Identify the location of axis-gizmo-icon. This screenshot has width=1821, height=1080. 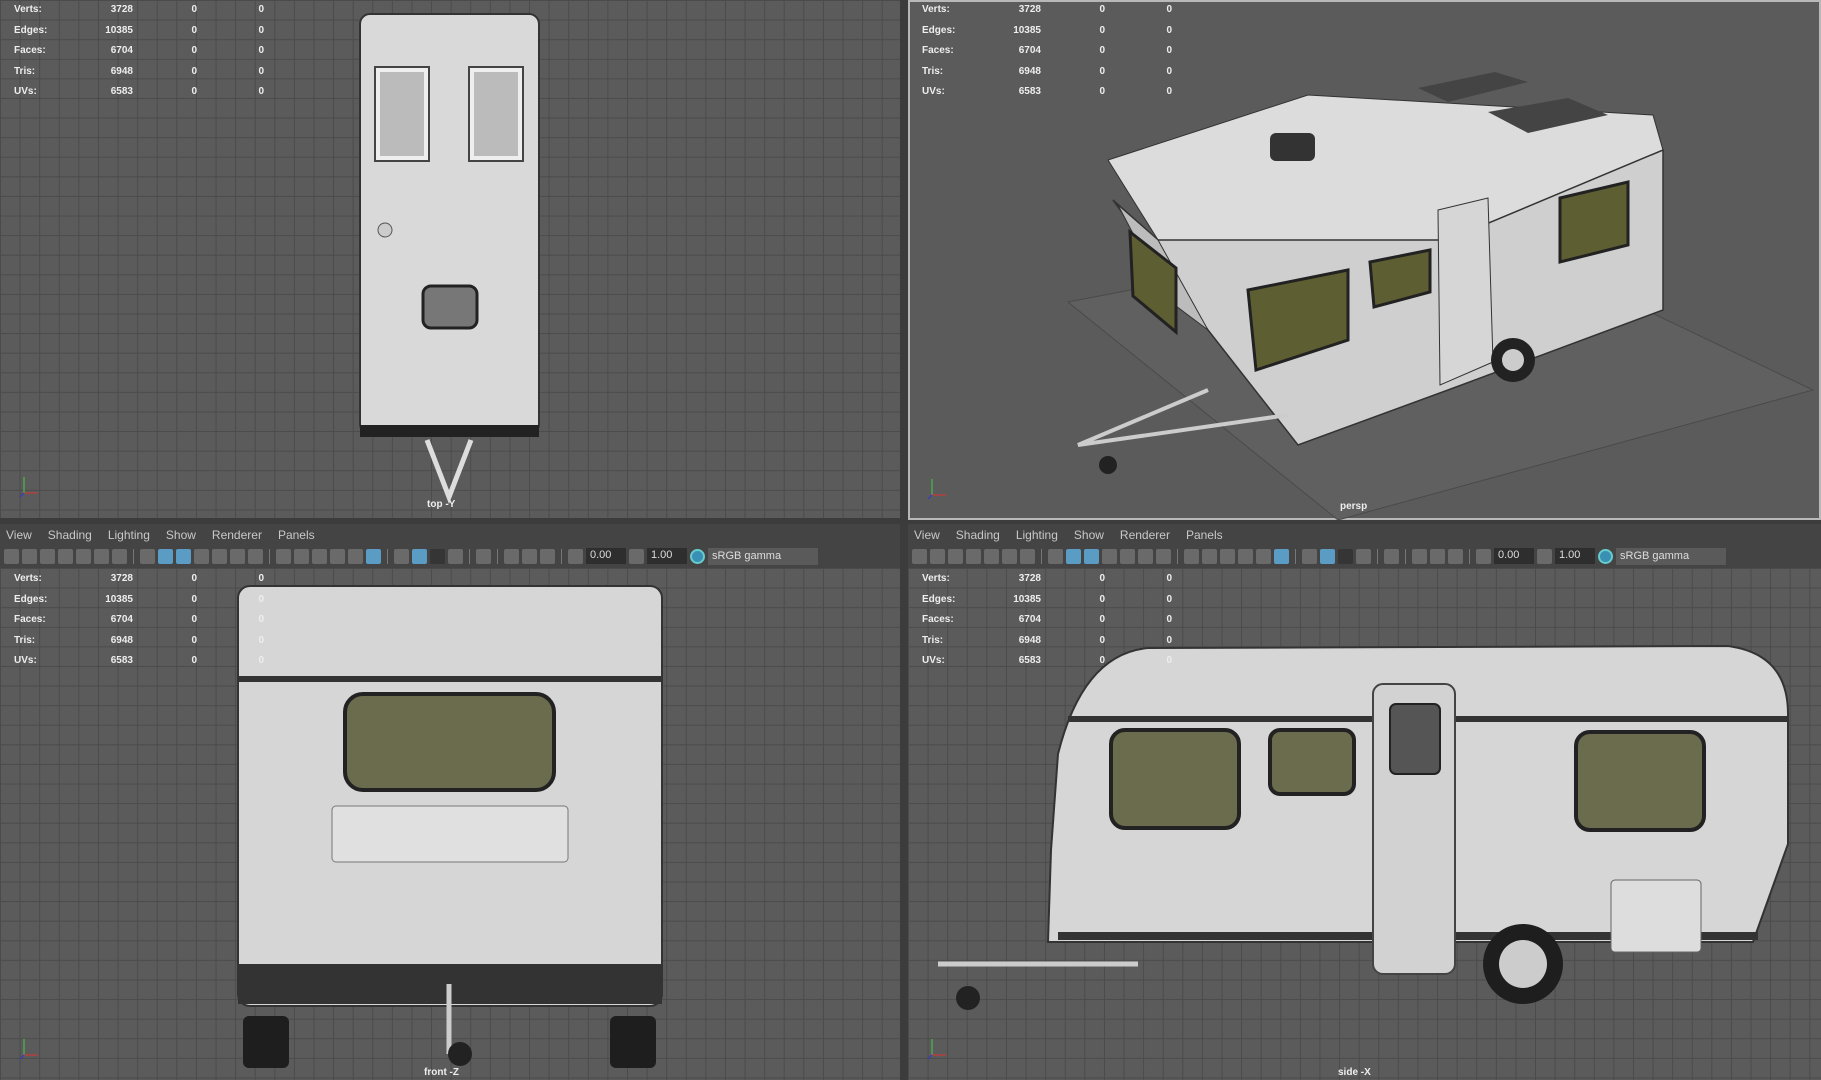
(939, 490).